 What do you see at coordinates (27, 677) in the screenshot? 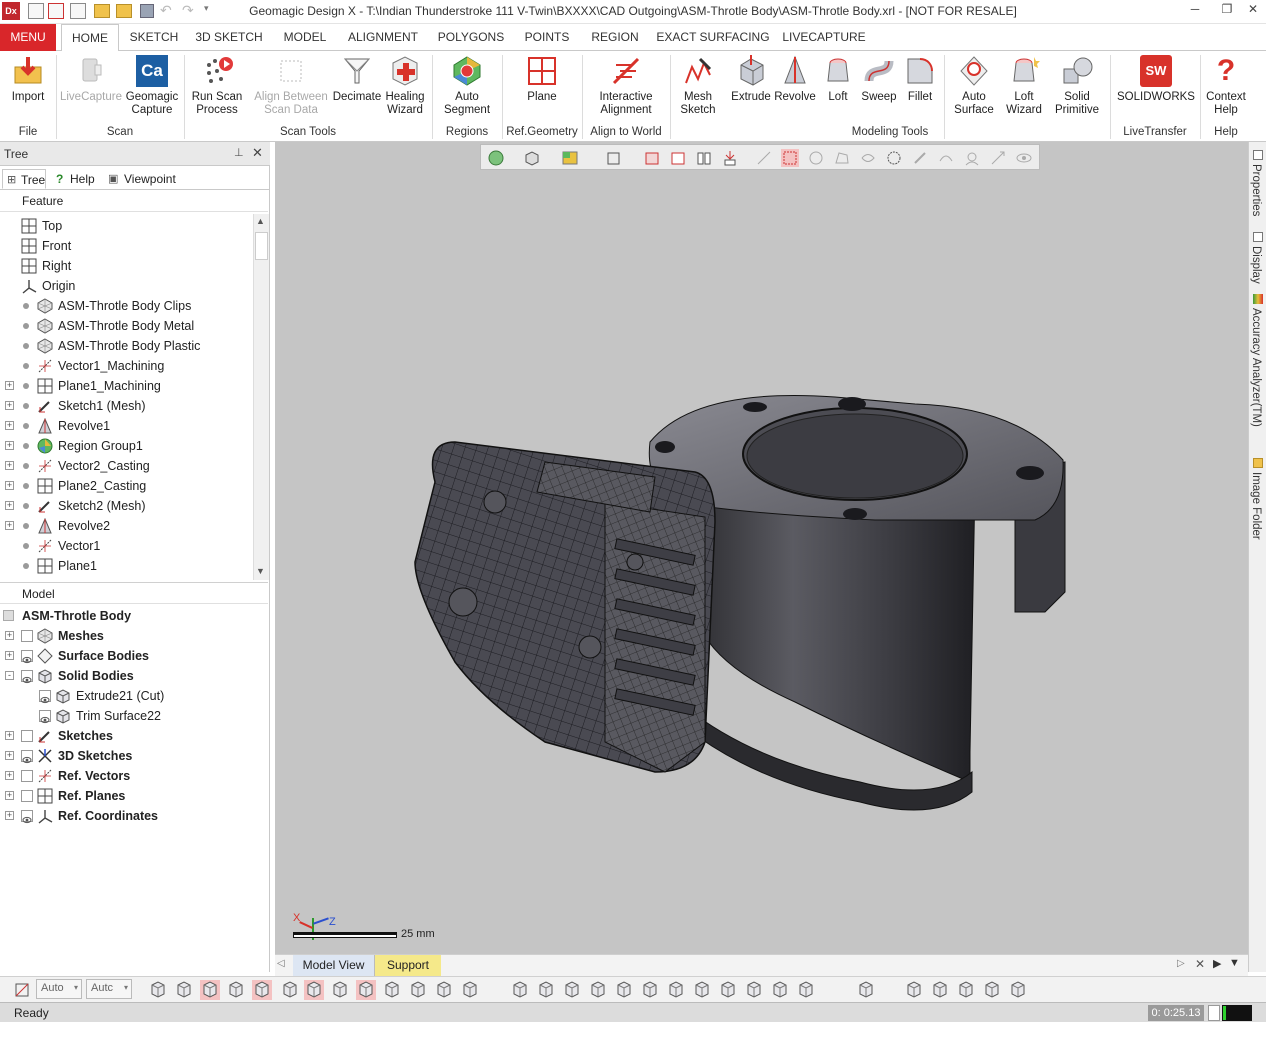
I see `visibility-toggle-on` at bounding box center [27, 677].